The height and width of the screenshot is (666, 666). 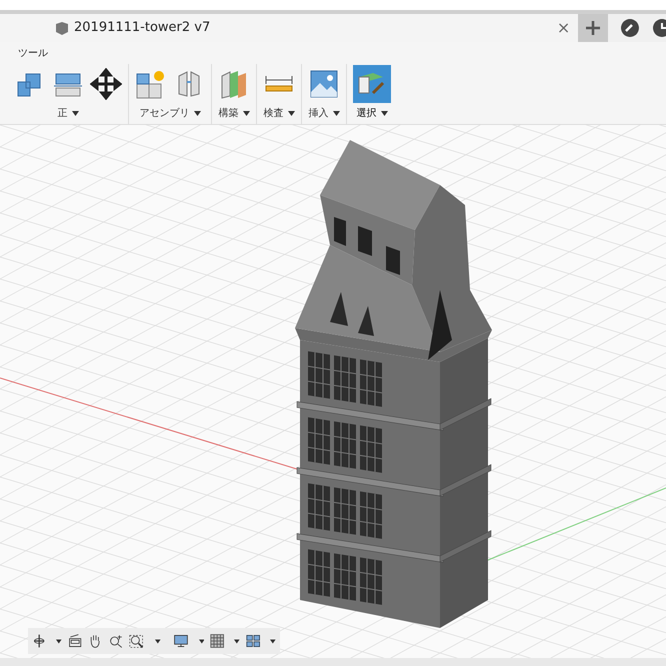 What do you see at coordinates (273, 641) in the screenshot?
I see `viewports-caret-icon` at bounding box center [273, 641].